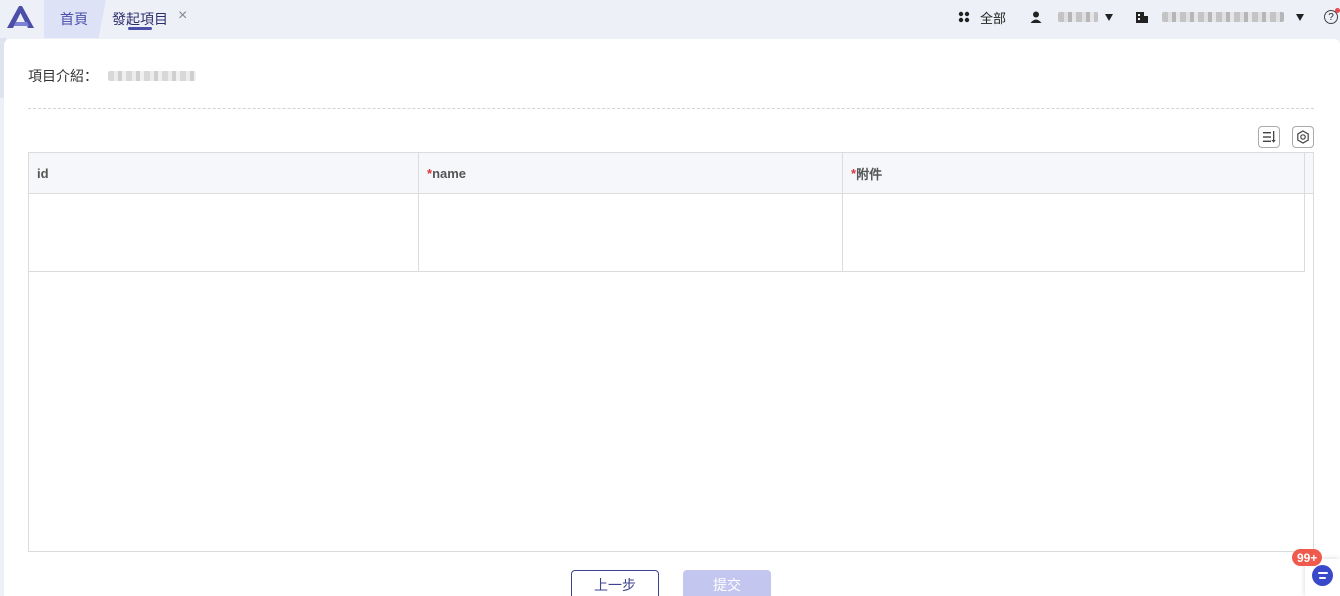  What do you see at coordinates (964, 17) in the screenshot?
I see `grid-apps-icon` at bounding box center [964, 17].